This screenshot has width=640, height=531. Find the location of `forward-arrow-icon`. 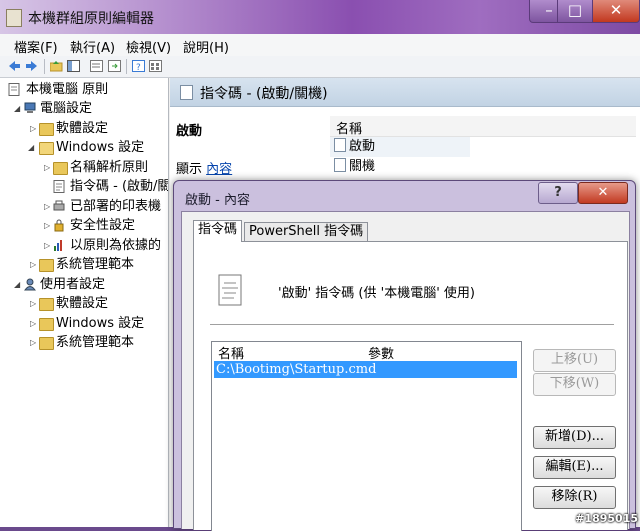

forward-arrow-icon is located at coordinates (31, 66).